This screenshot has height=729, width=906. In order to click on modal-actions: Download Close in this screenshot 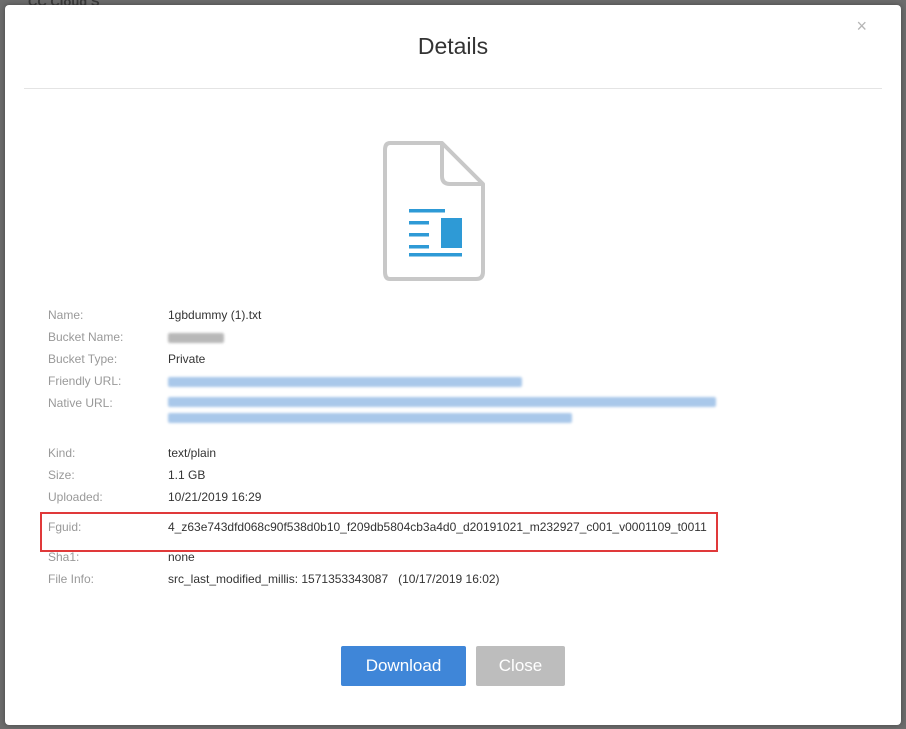, I will do `click(453, 666)`.